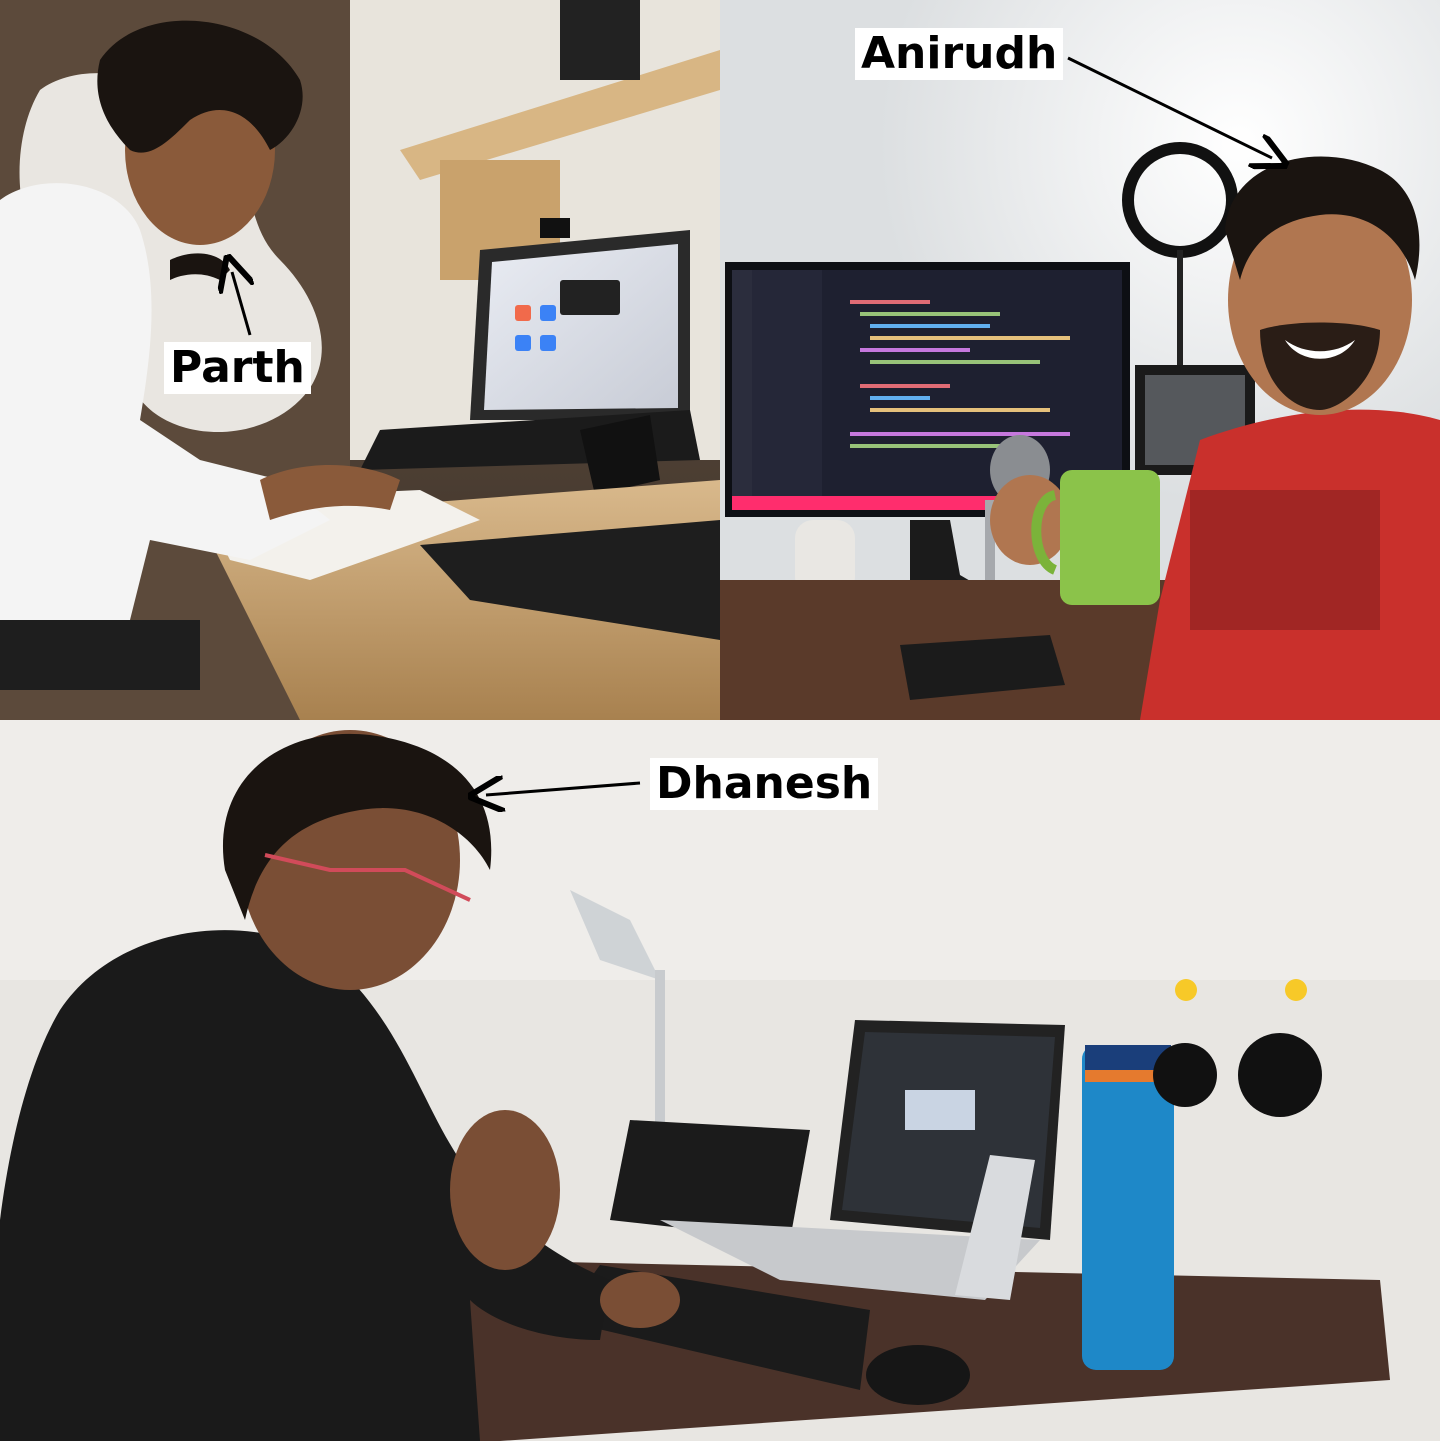 The image size is (1440, 1441). What do you see at coordinates (505, 1190) in the screenshot?
I see `person-thumbs-up` at bounding box center [505, 1190].